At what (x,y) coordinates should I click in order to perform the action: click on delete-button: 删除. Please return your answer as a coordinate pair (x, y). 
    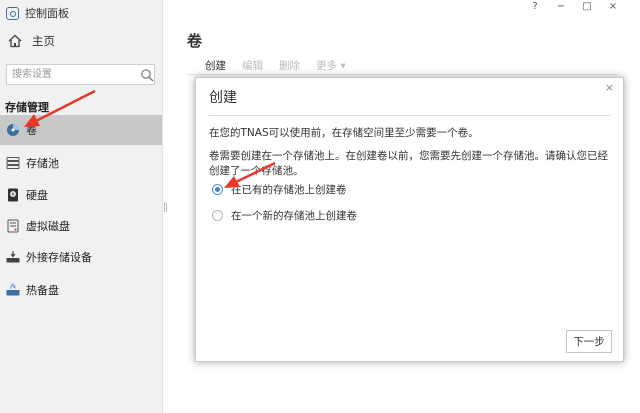
    Looking at the image, I should click on (289, 65).